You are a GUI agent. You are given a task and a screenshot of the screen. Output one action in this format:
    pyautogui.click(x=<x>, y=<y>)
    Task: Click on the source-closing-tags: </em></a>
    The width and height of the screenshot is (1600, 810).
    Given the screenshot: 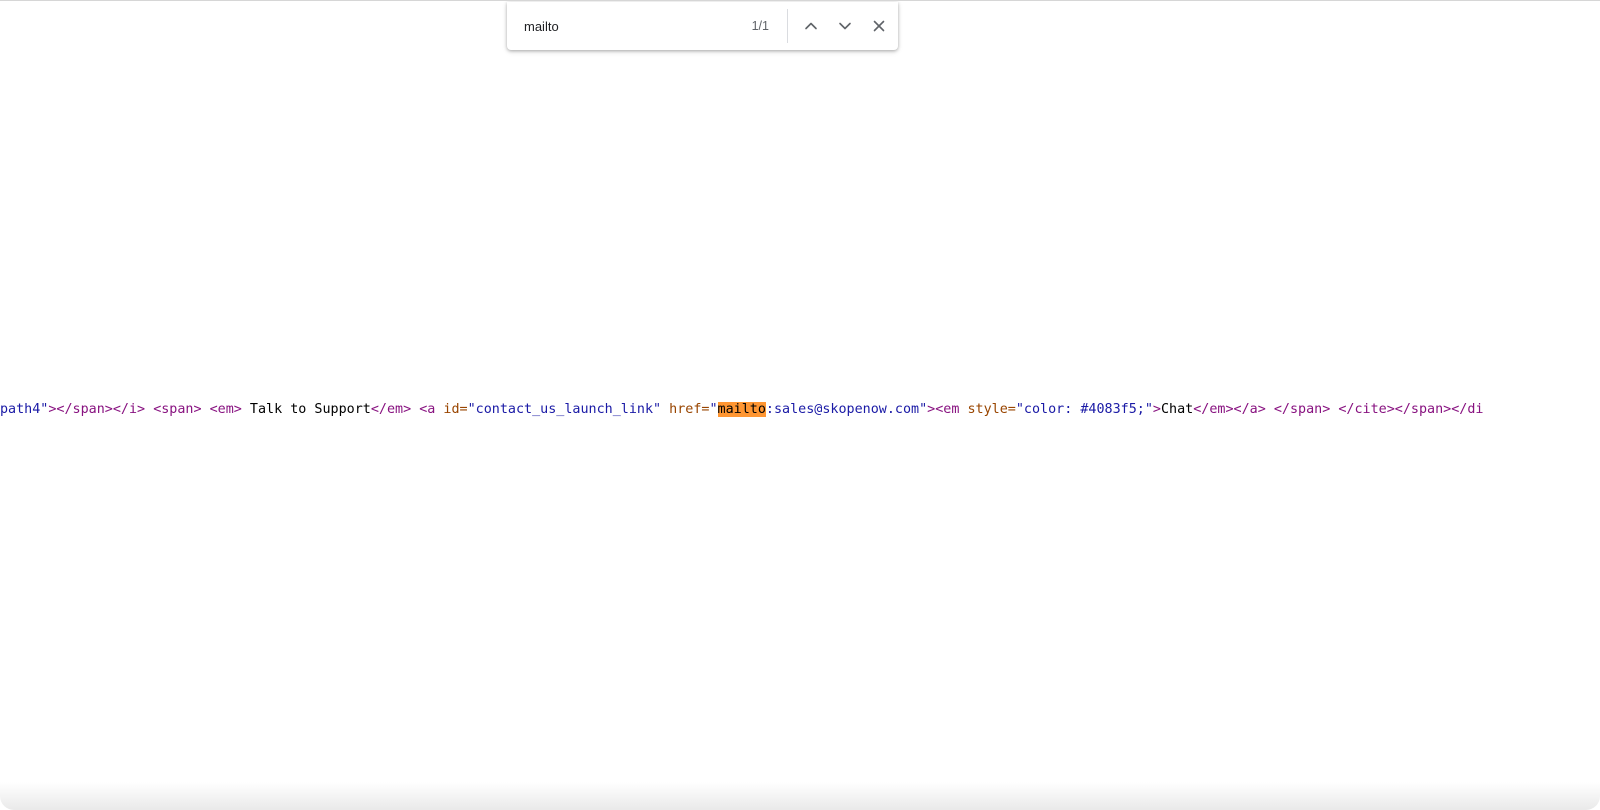 What is the action you would take?
    pyautogui.click(x=1229, y=409)
    